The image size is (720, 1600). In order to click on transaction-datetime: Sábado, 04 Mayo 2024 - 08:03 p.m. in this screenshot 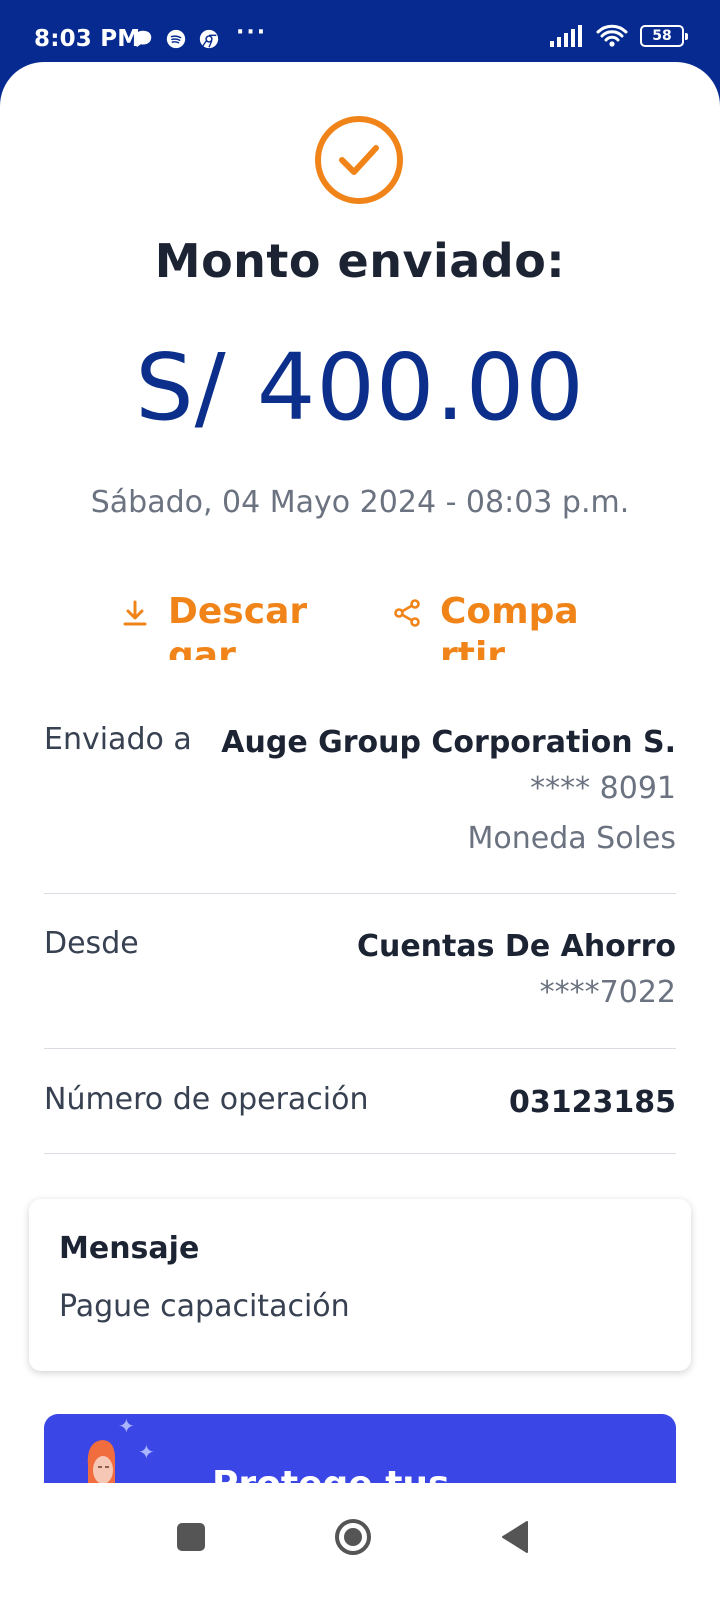, I will do `click(360, 502)`.